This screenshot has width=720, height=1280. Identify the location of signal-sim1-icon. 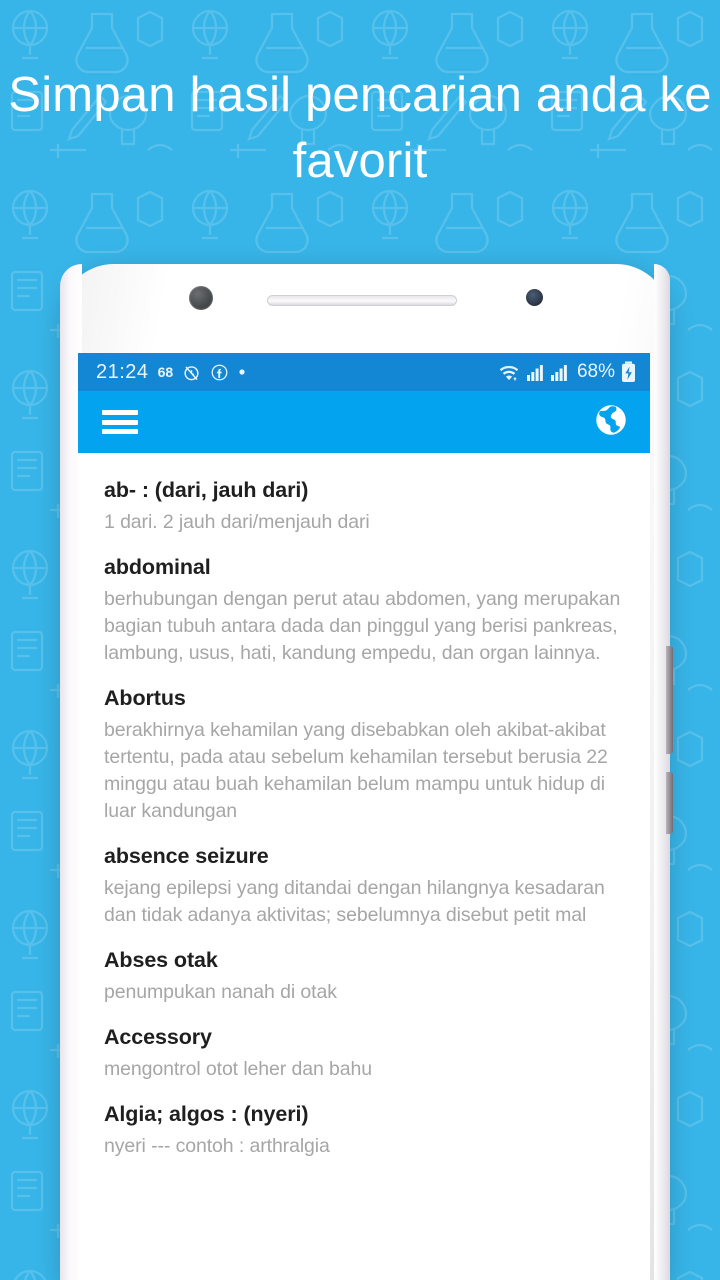
(535, 372).